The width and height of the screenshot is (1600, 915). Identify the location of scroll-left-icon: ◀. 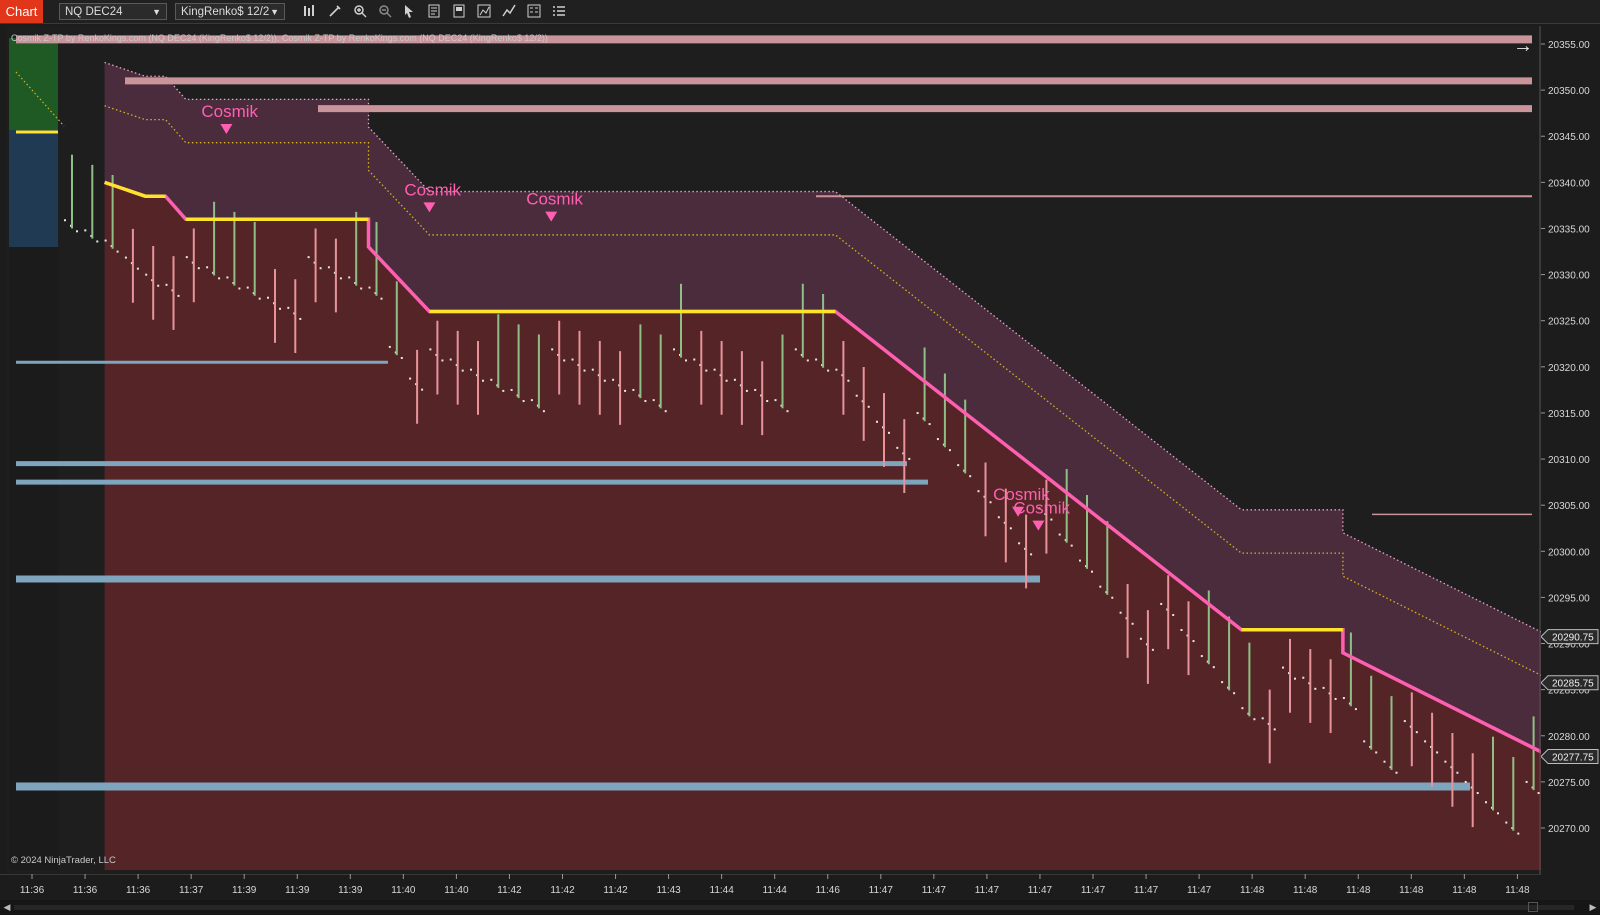
(7, 907).